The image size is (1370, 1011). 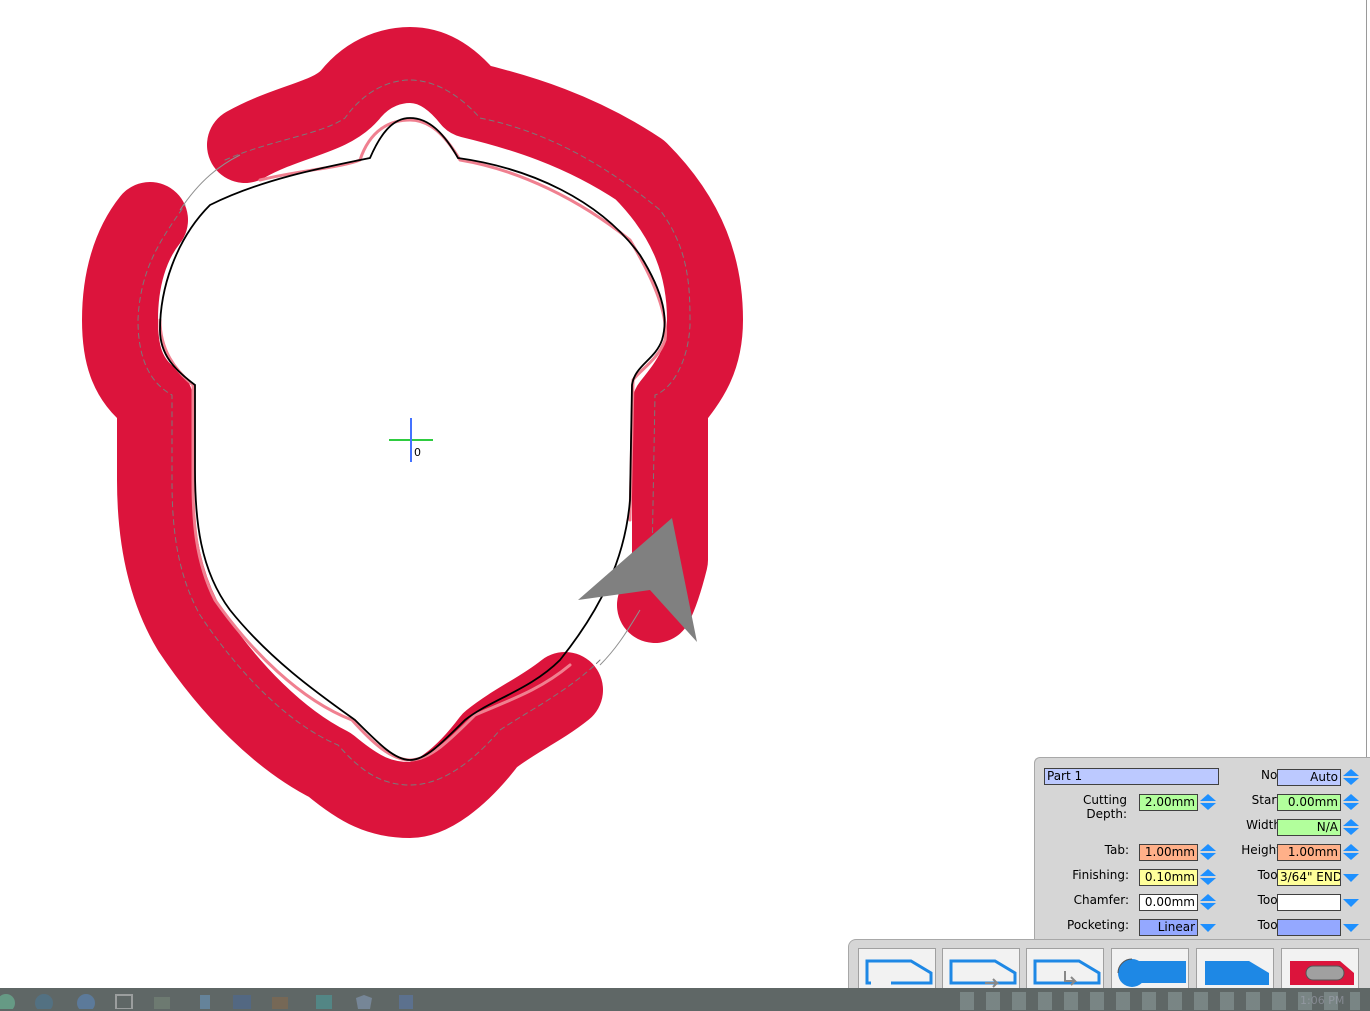 I want to click on height-spinner-icon, so click(x=1351, y=852).